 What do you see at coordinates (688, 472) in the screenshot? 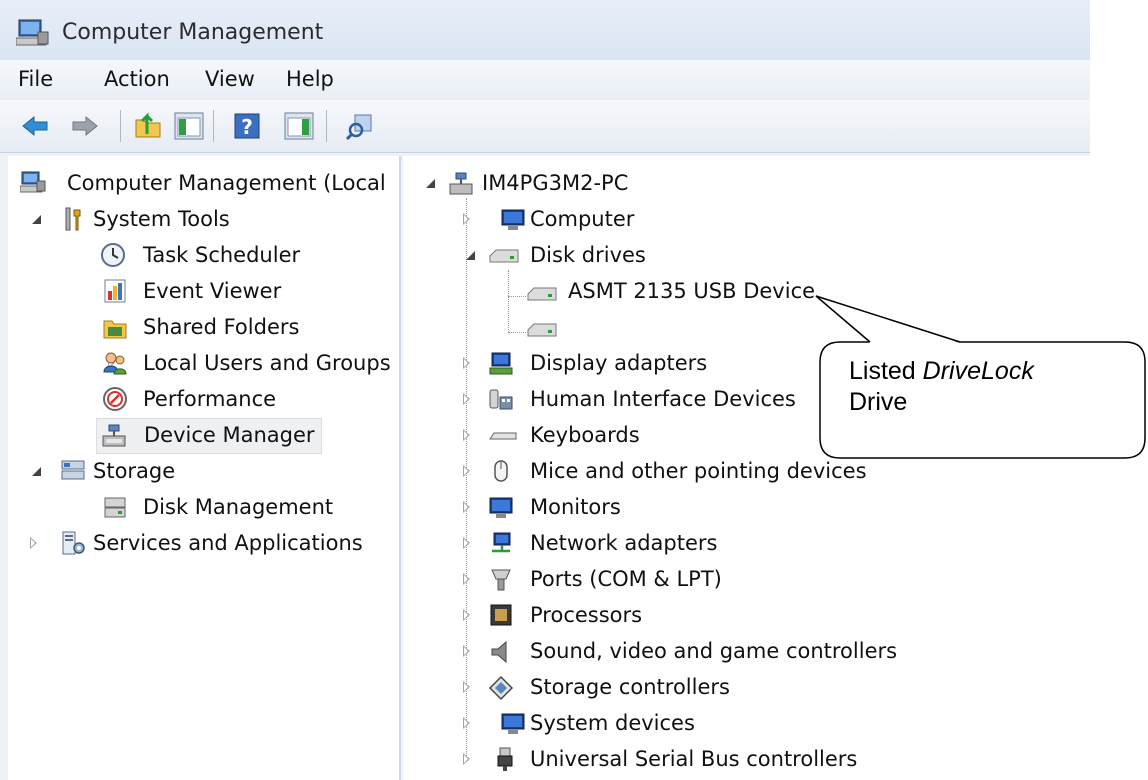
I see `device-category-mice: Mice and other pointing devices` at bounding box center [688, 472].